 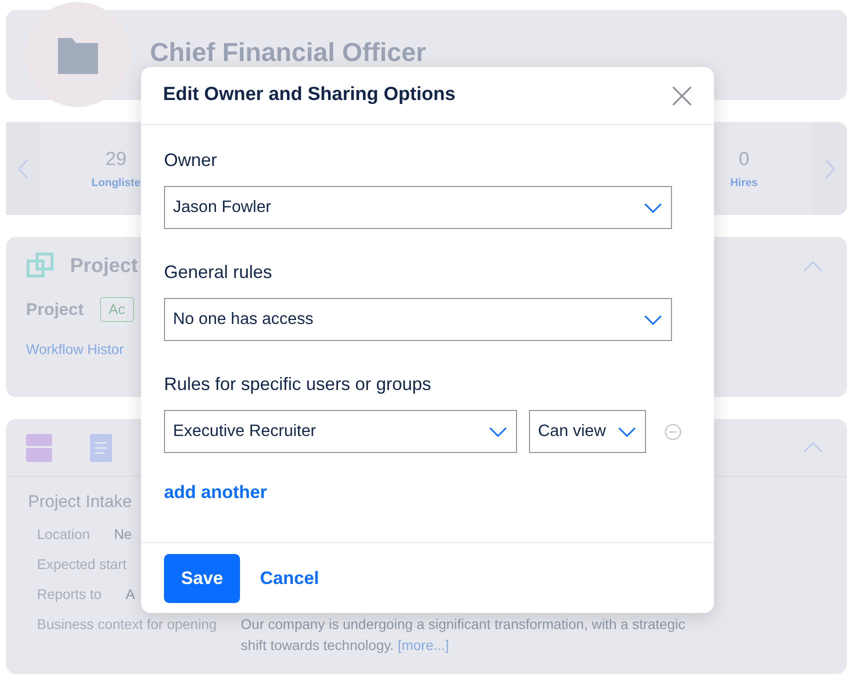 I want to click on field-label: Reports to, so click(x=69, y=594).